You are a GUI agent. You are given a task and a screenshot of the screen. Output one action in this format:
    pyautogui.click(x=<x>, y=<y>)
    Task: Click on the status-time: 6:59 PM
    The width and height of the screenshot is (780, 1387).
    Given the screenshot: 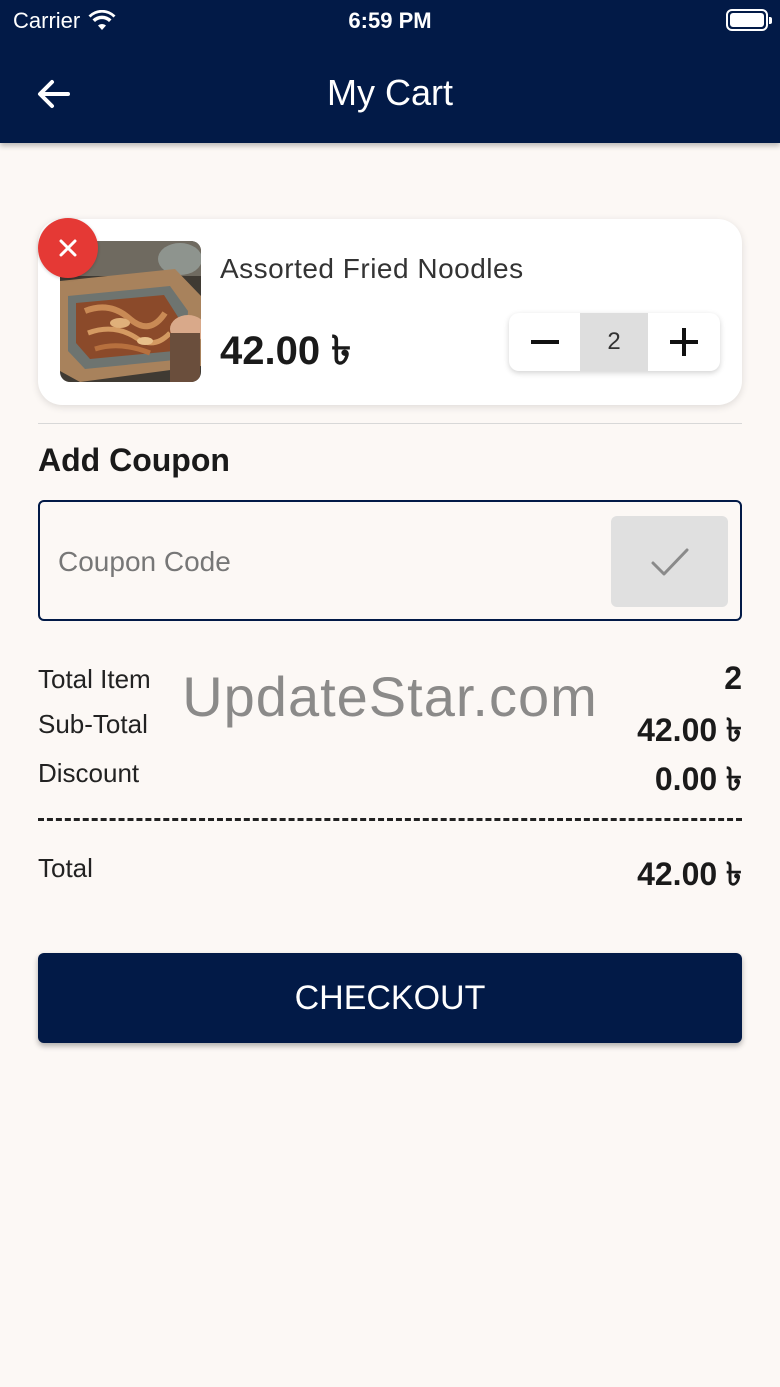 What is the action you would take?
    pyautogui.click(x=390, y=20)
    